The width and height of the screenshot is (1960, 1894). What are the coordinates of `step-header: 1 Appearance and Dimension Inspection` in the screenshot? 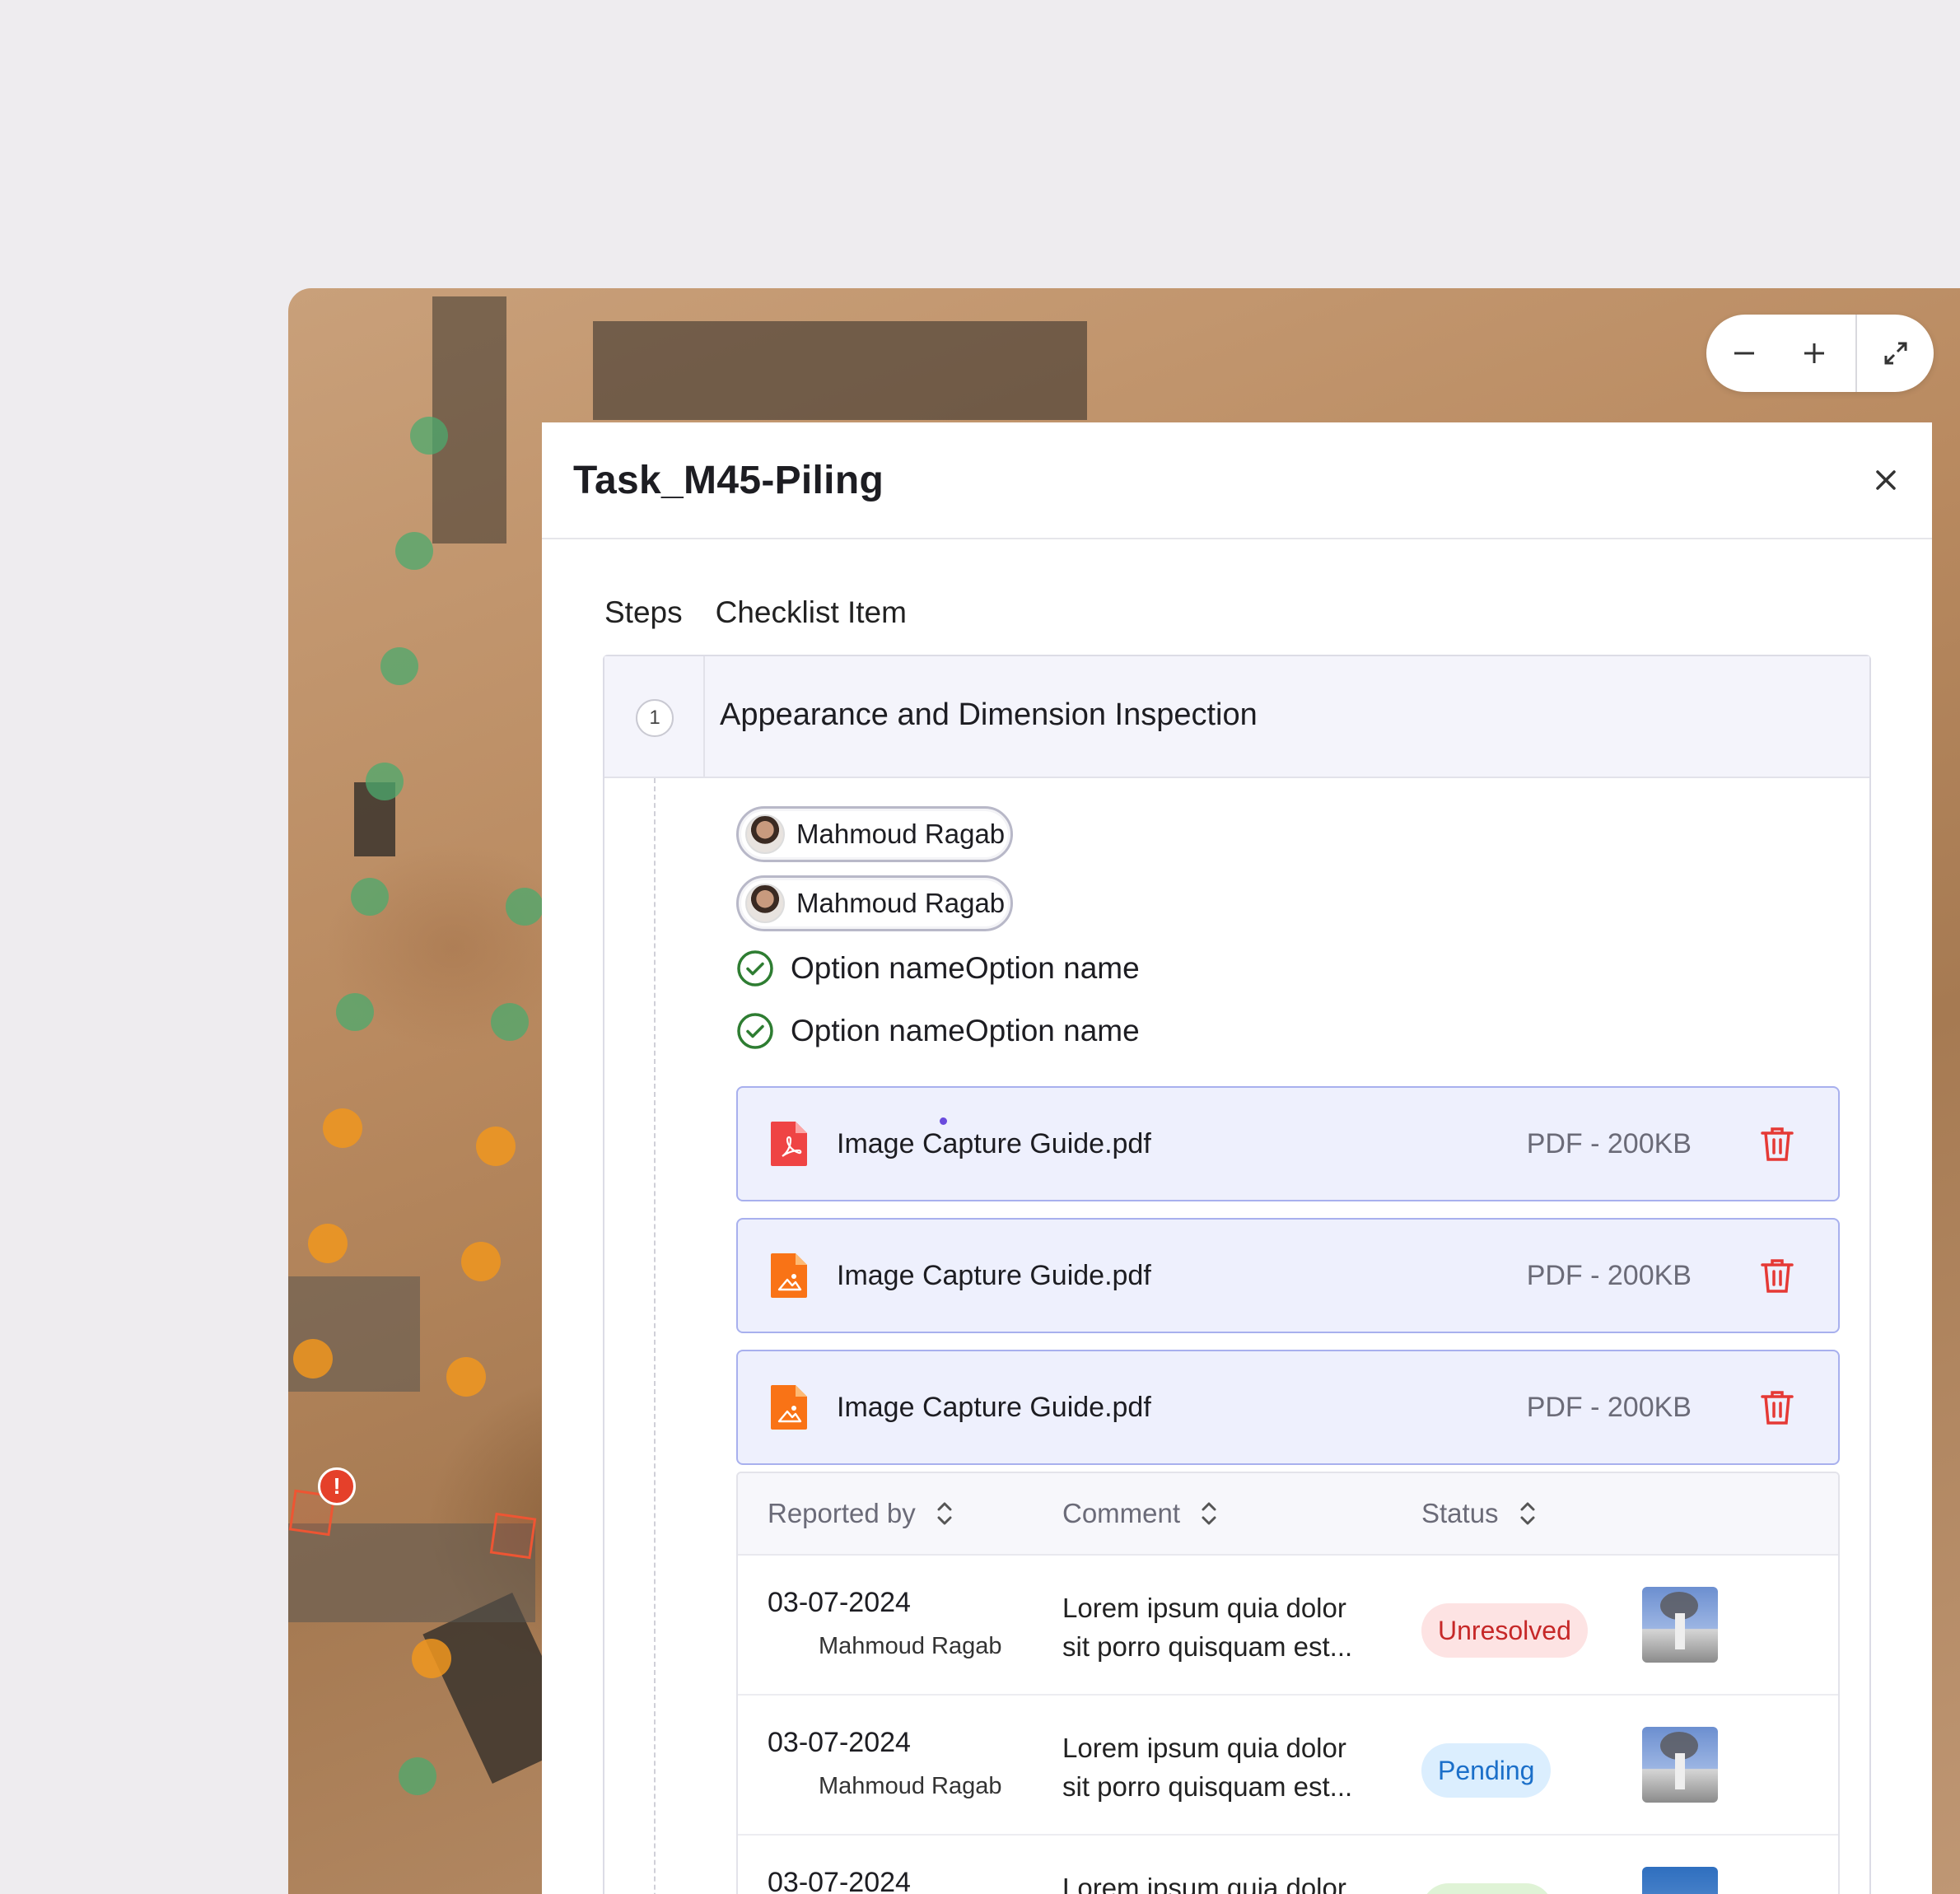 It's located at (1236, 717).